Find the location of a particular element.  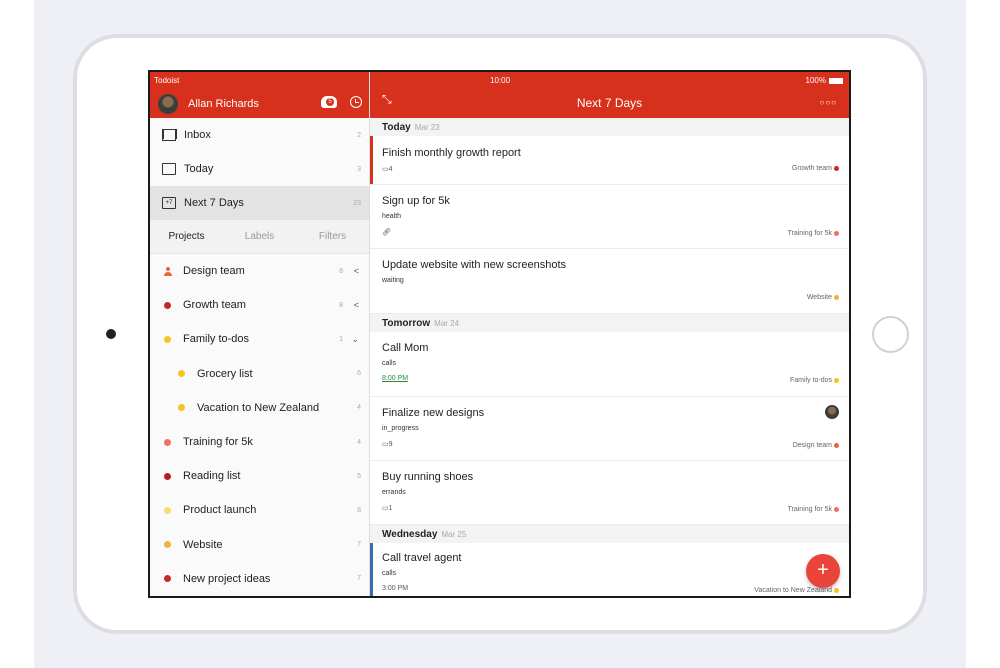

day-header-today: Today Mar 23 is located at coordinates (609, 127).